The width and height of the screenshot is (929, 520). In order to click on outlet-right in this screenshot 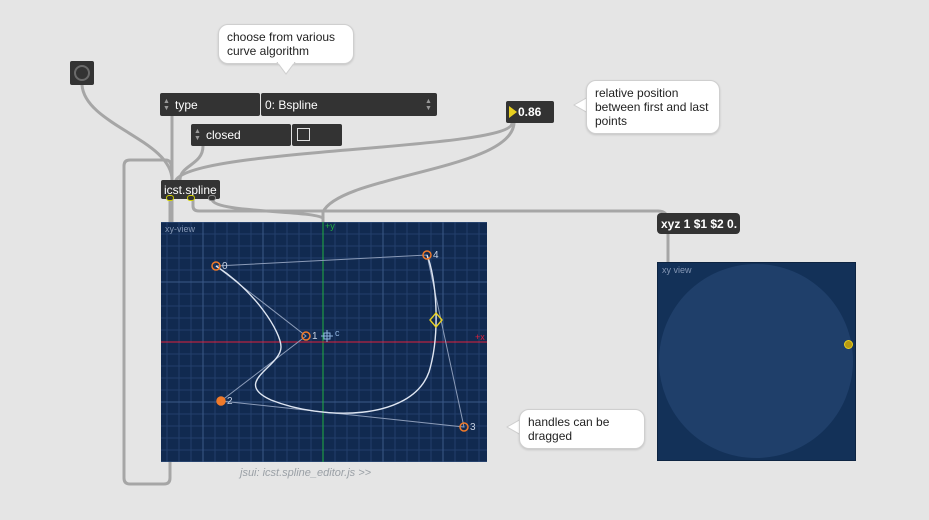, I will do `click(212, 198)`.